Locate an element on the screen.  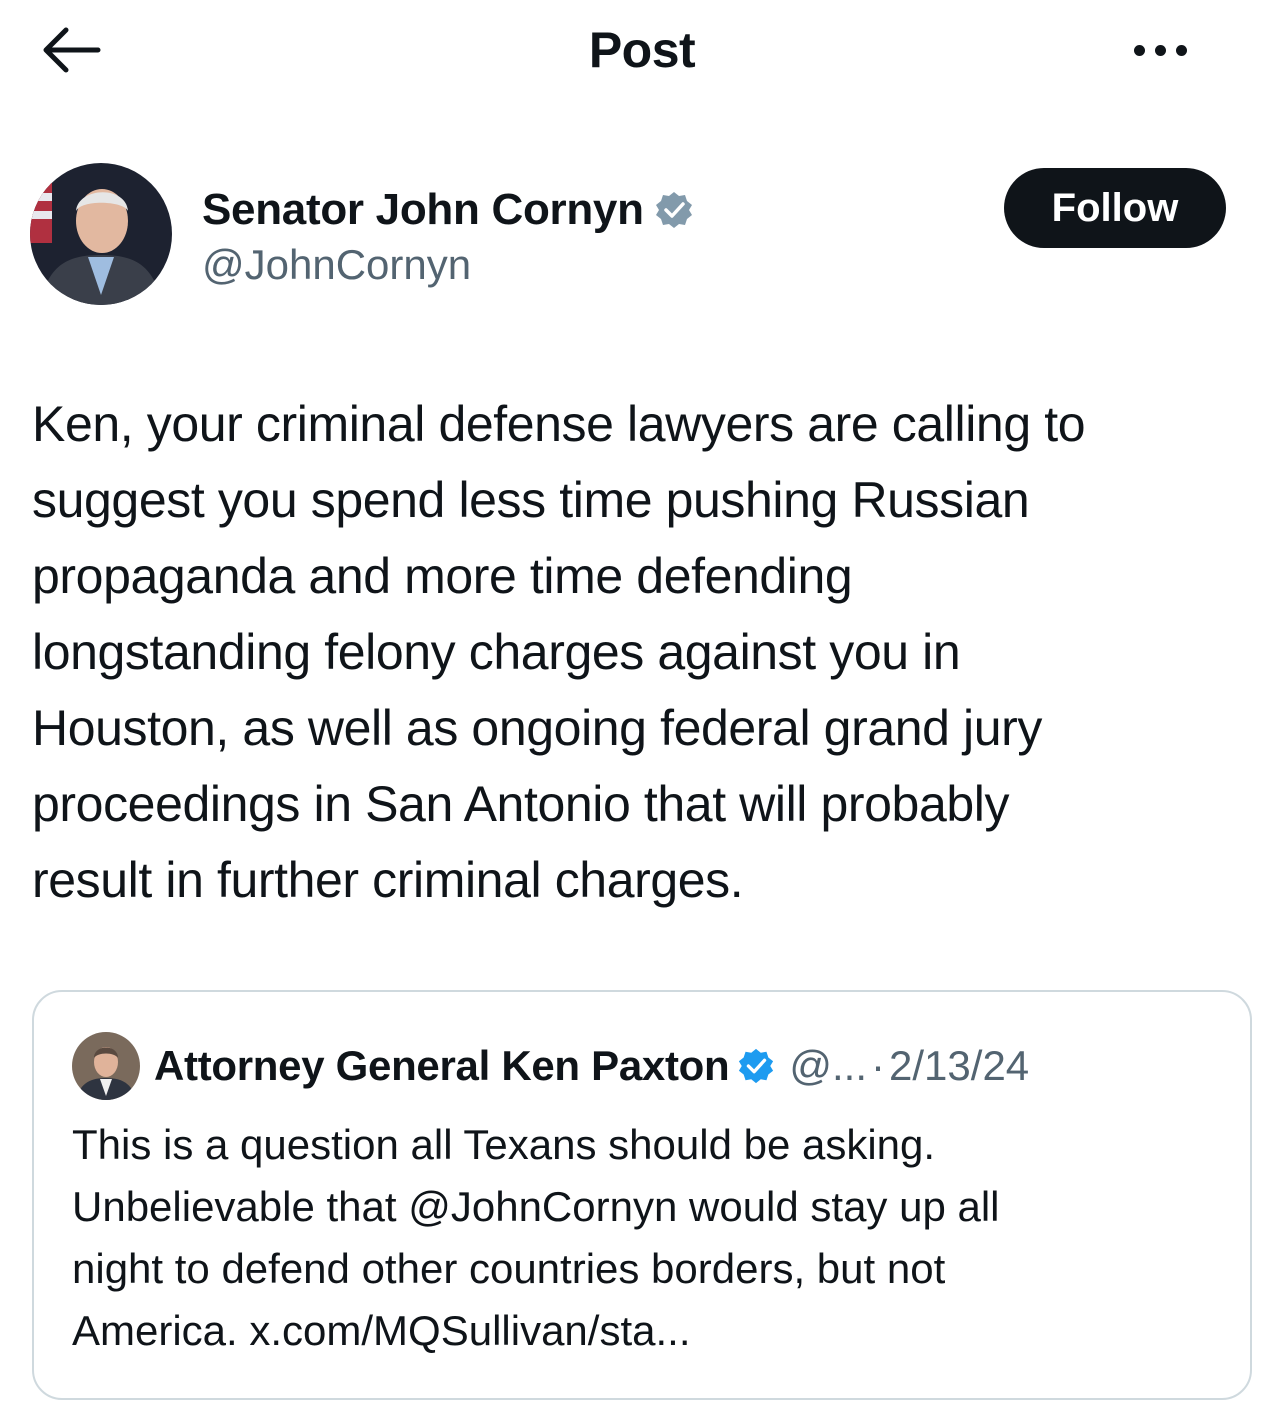
quote-author-name: Attorney General Ken Paxton is located at coordinates (442, 1065).